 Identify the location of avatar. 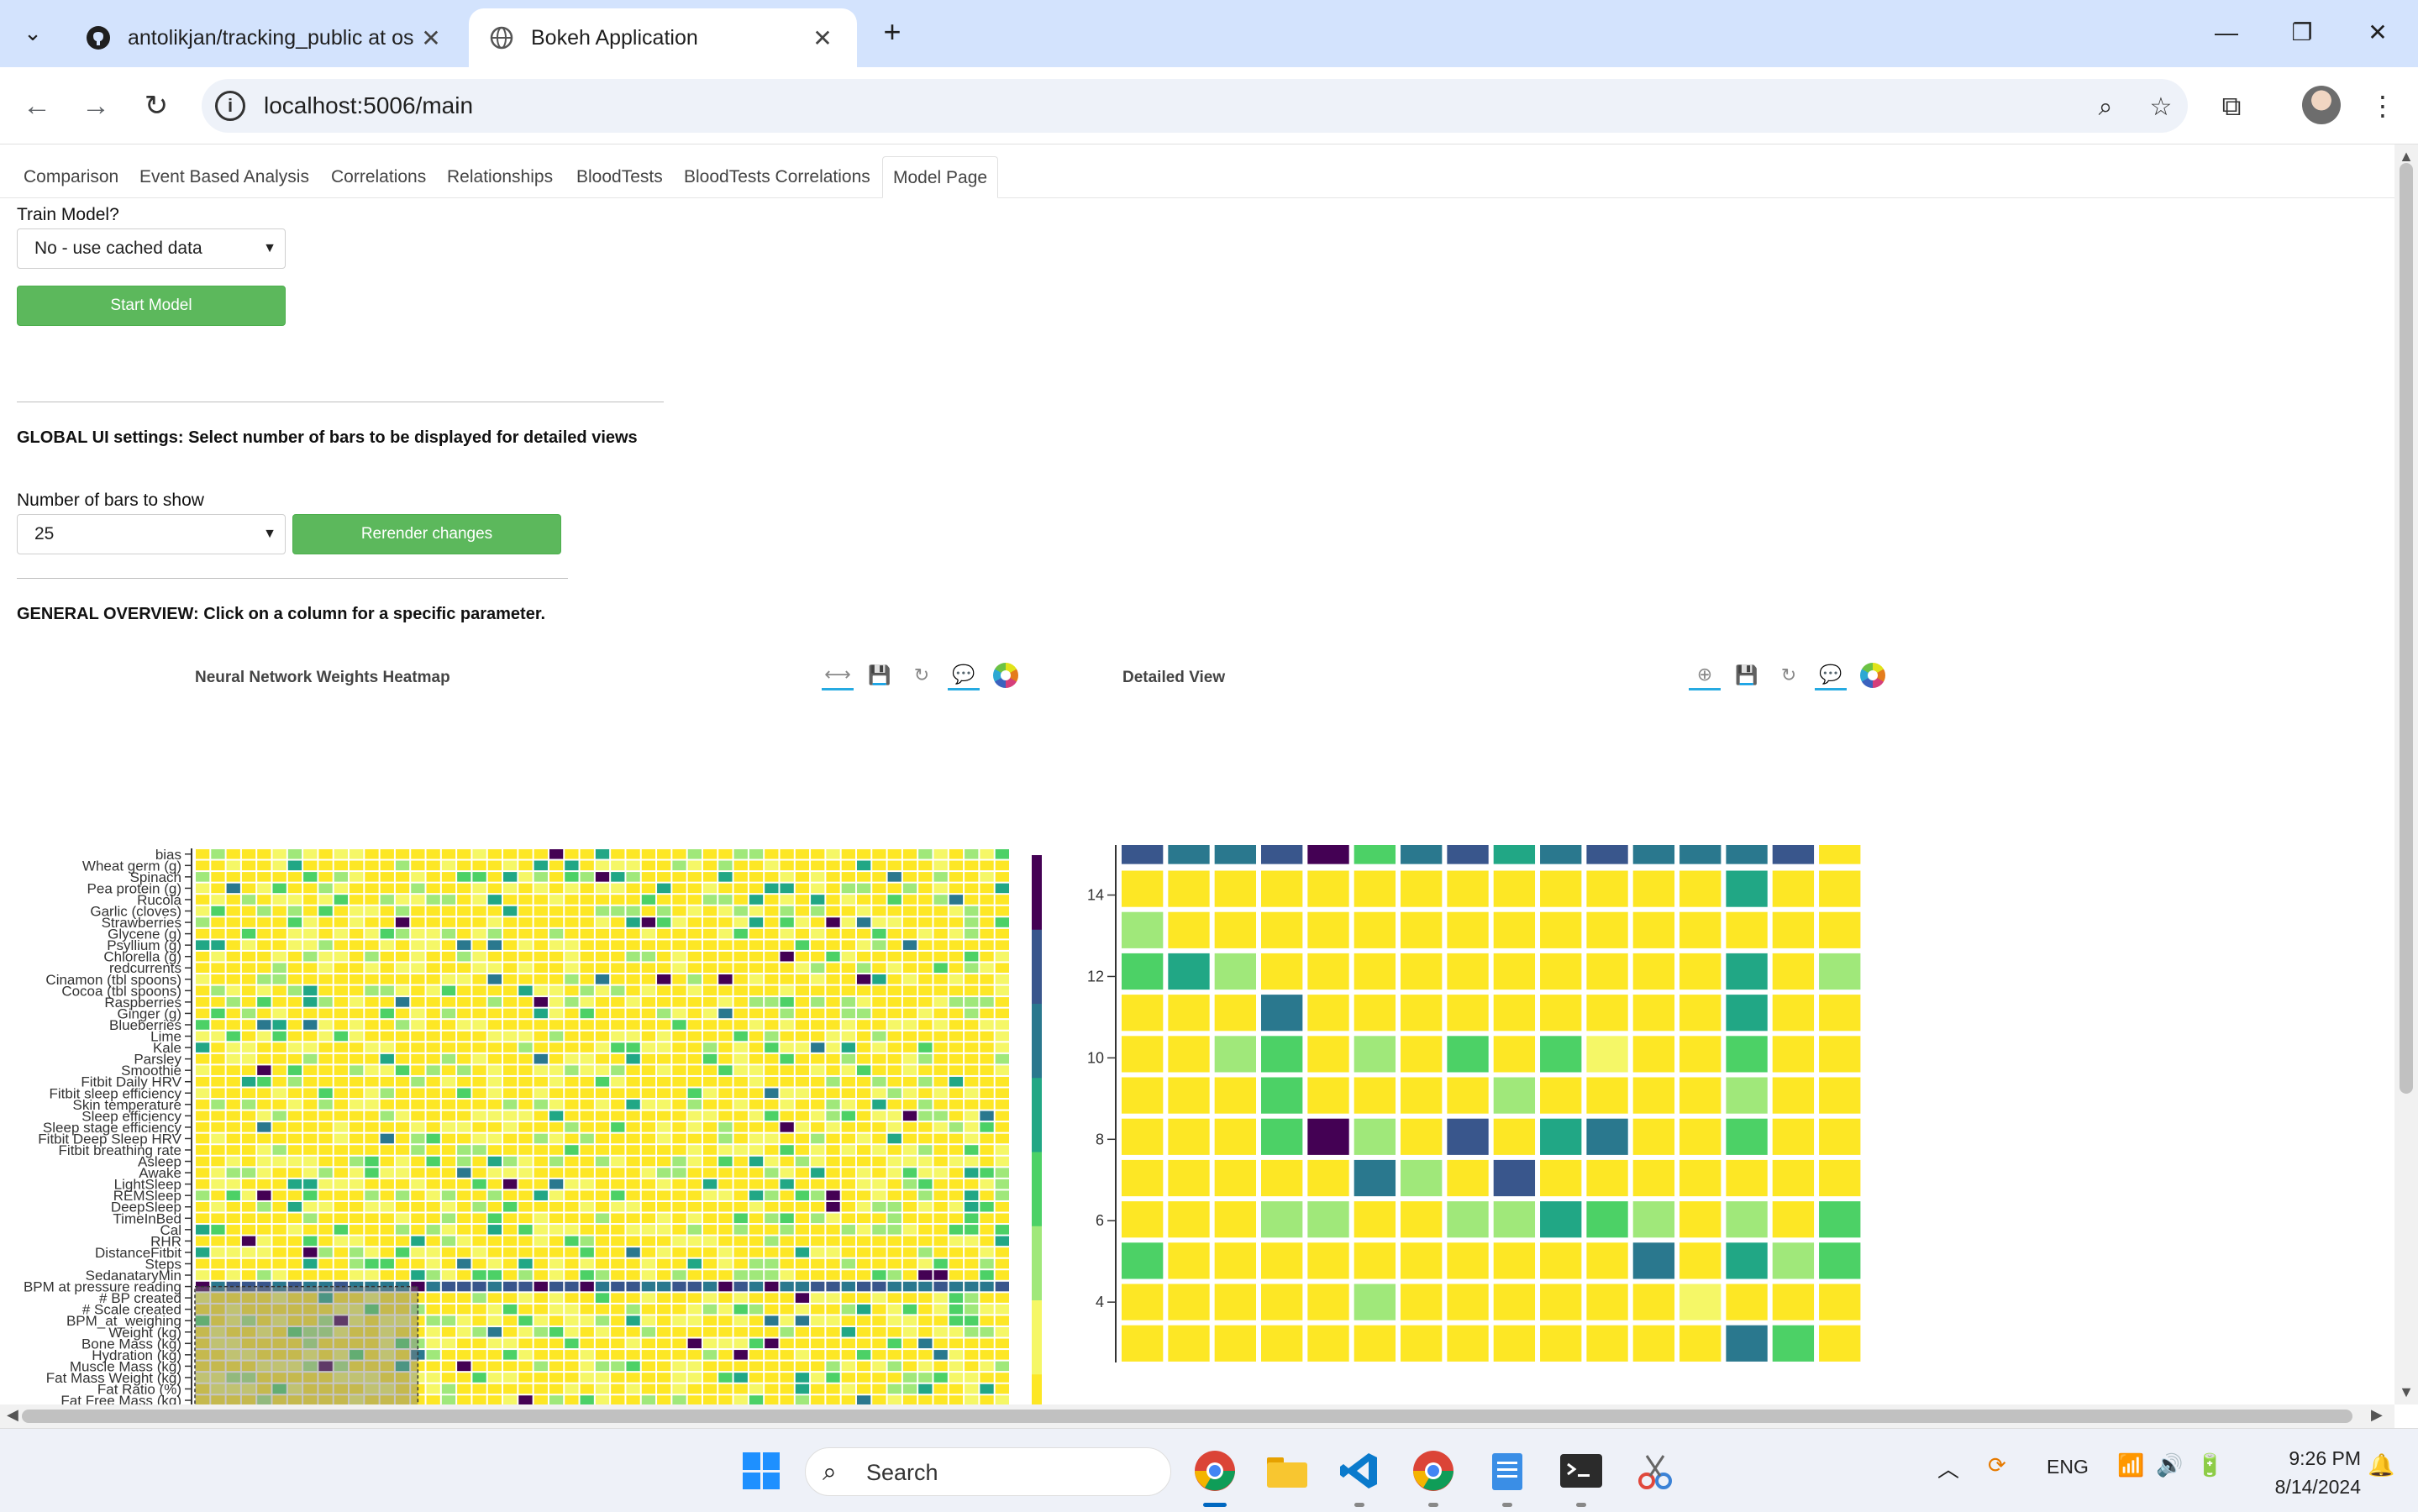
(2322, 105).